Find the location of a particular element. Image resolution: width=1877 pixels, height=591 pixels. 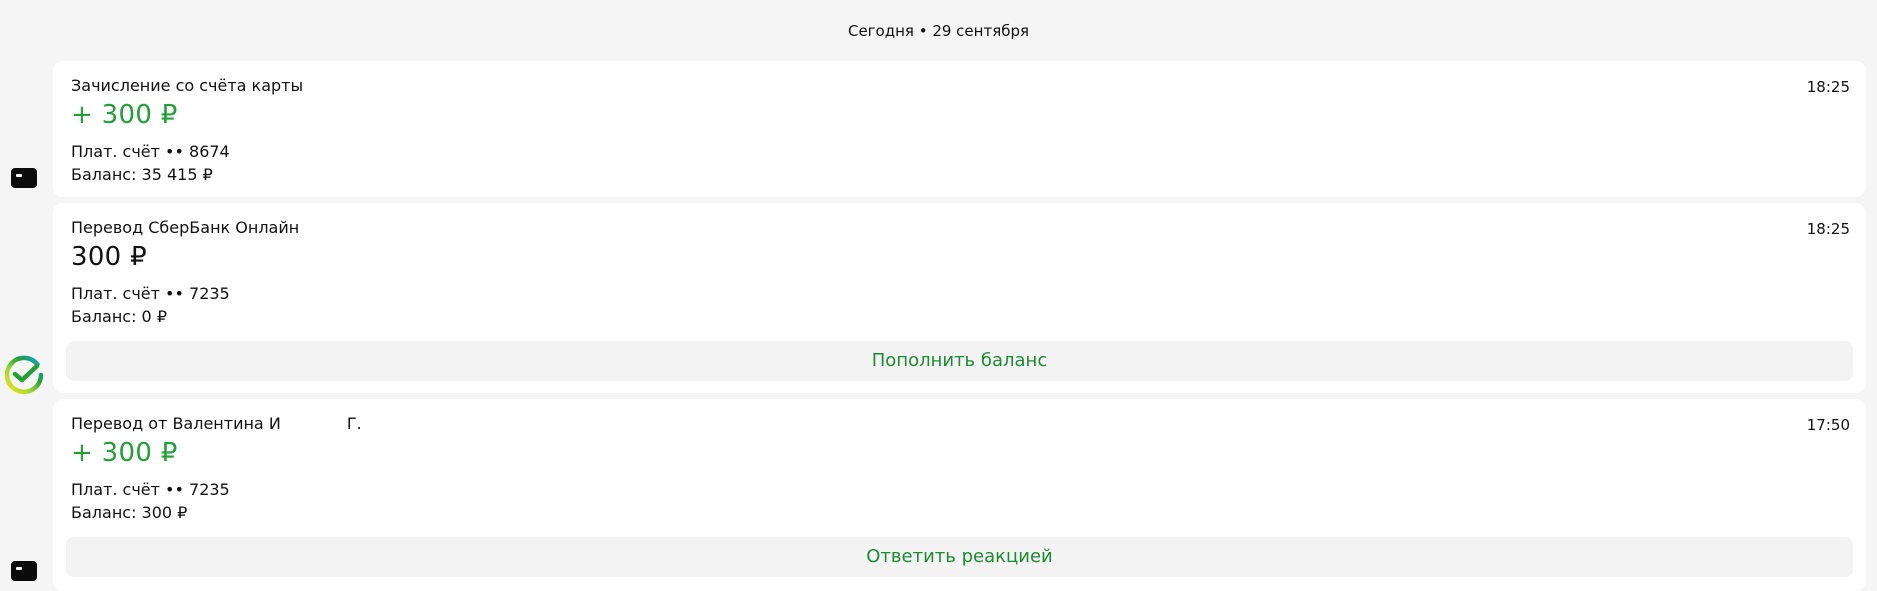

date-header: Сегодня • 29 сентября is located at coordinates (938, 31).